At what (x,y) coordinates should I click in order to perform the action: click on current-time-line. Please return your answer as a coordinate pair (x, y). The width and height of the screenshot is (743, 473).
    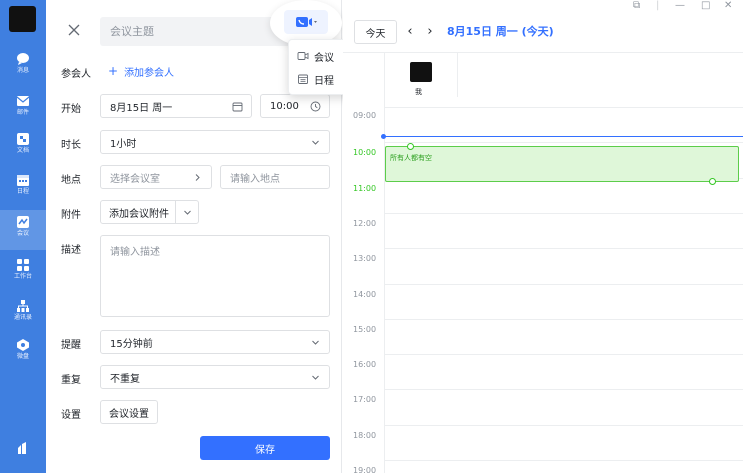
    Looking at the image, I should click on (563, 136).